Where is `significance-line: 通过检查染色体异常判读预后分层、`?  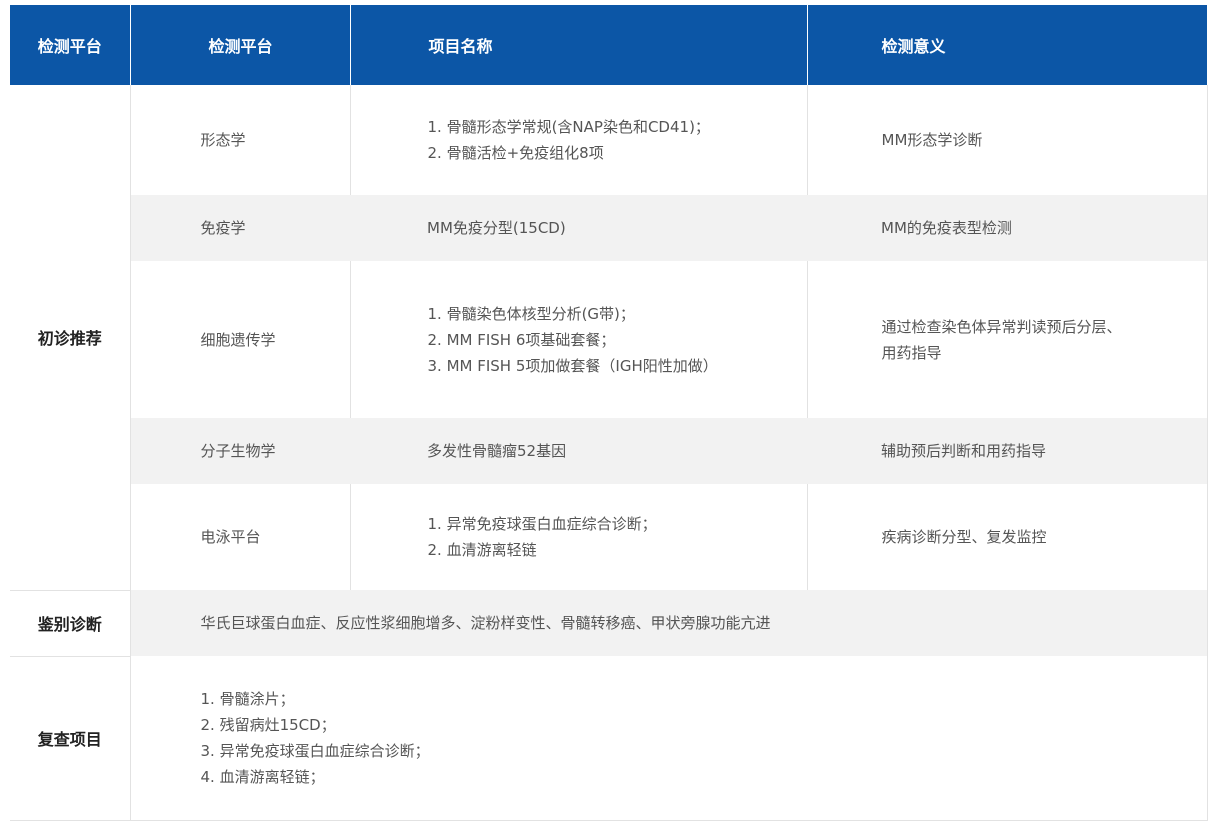
significance-line: 通过检查染色体异常判读预后分层、 is located at coordinates (1001, 326).